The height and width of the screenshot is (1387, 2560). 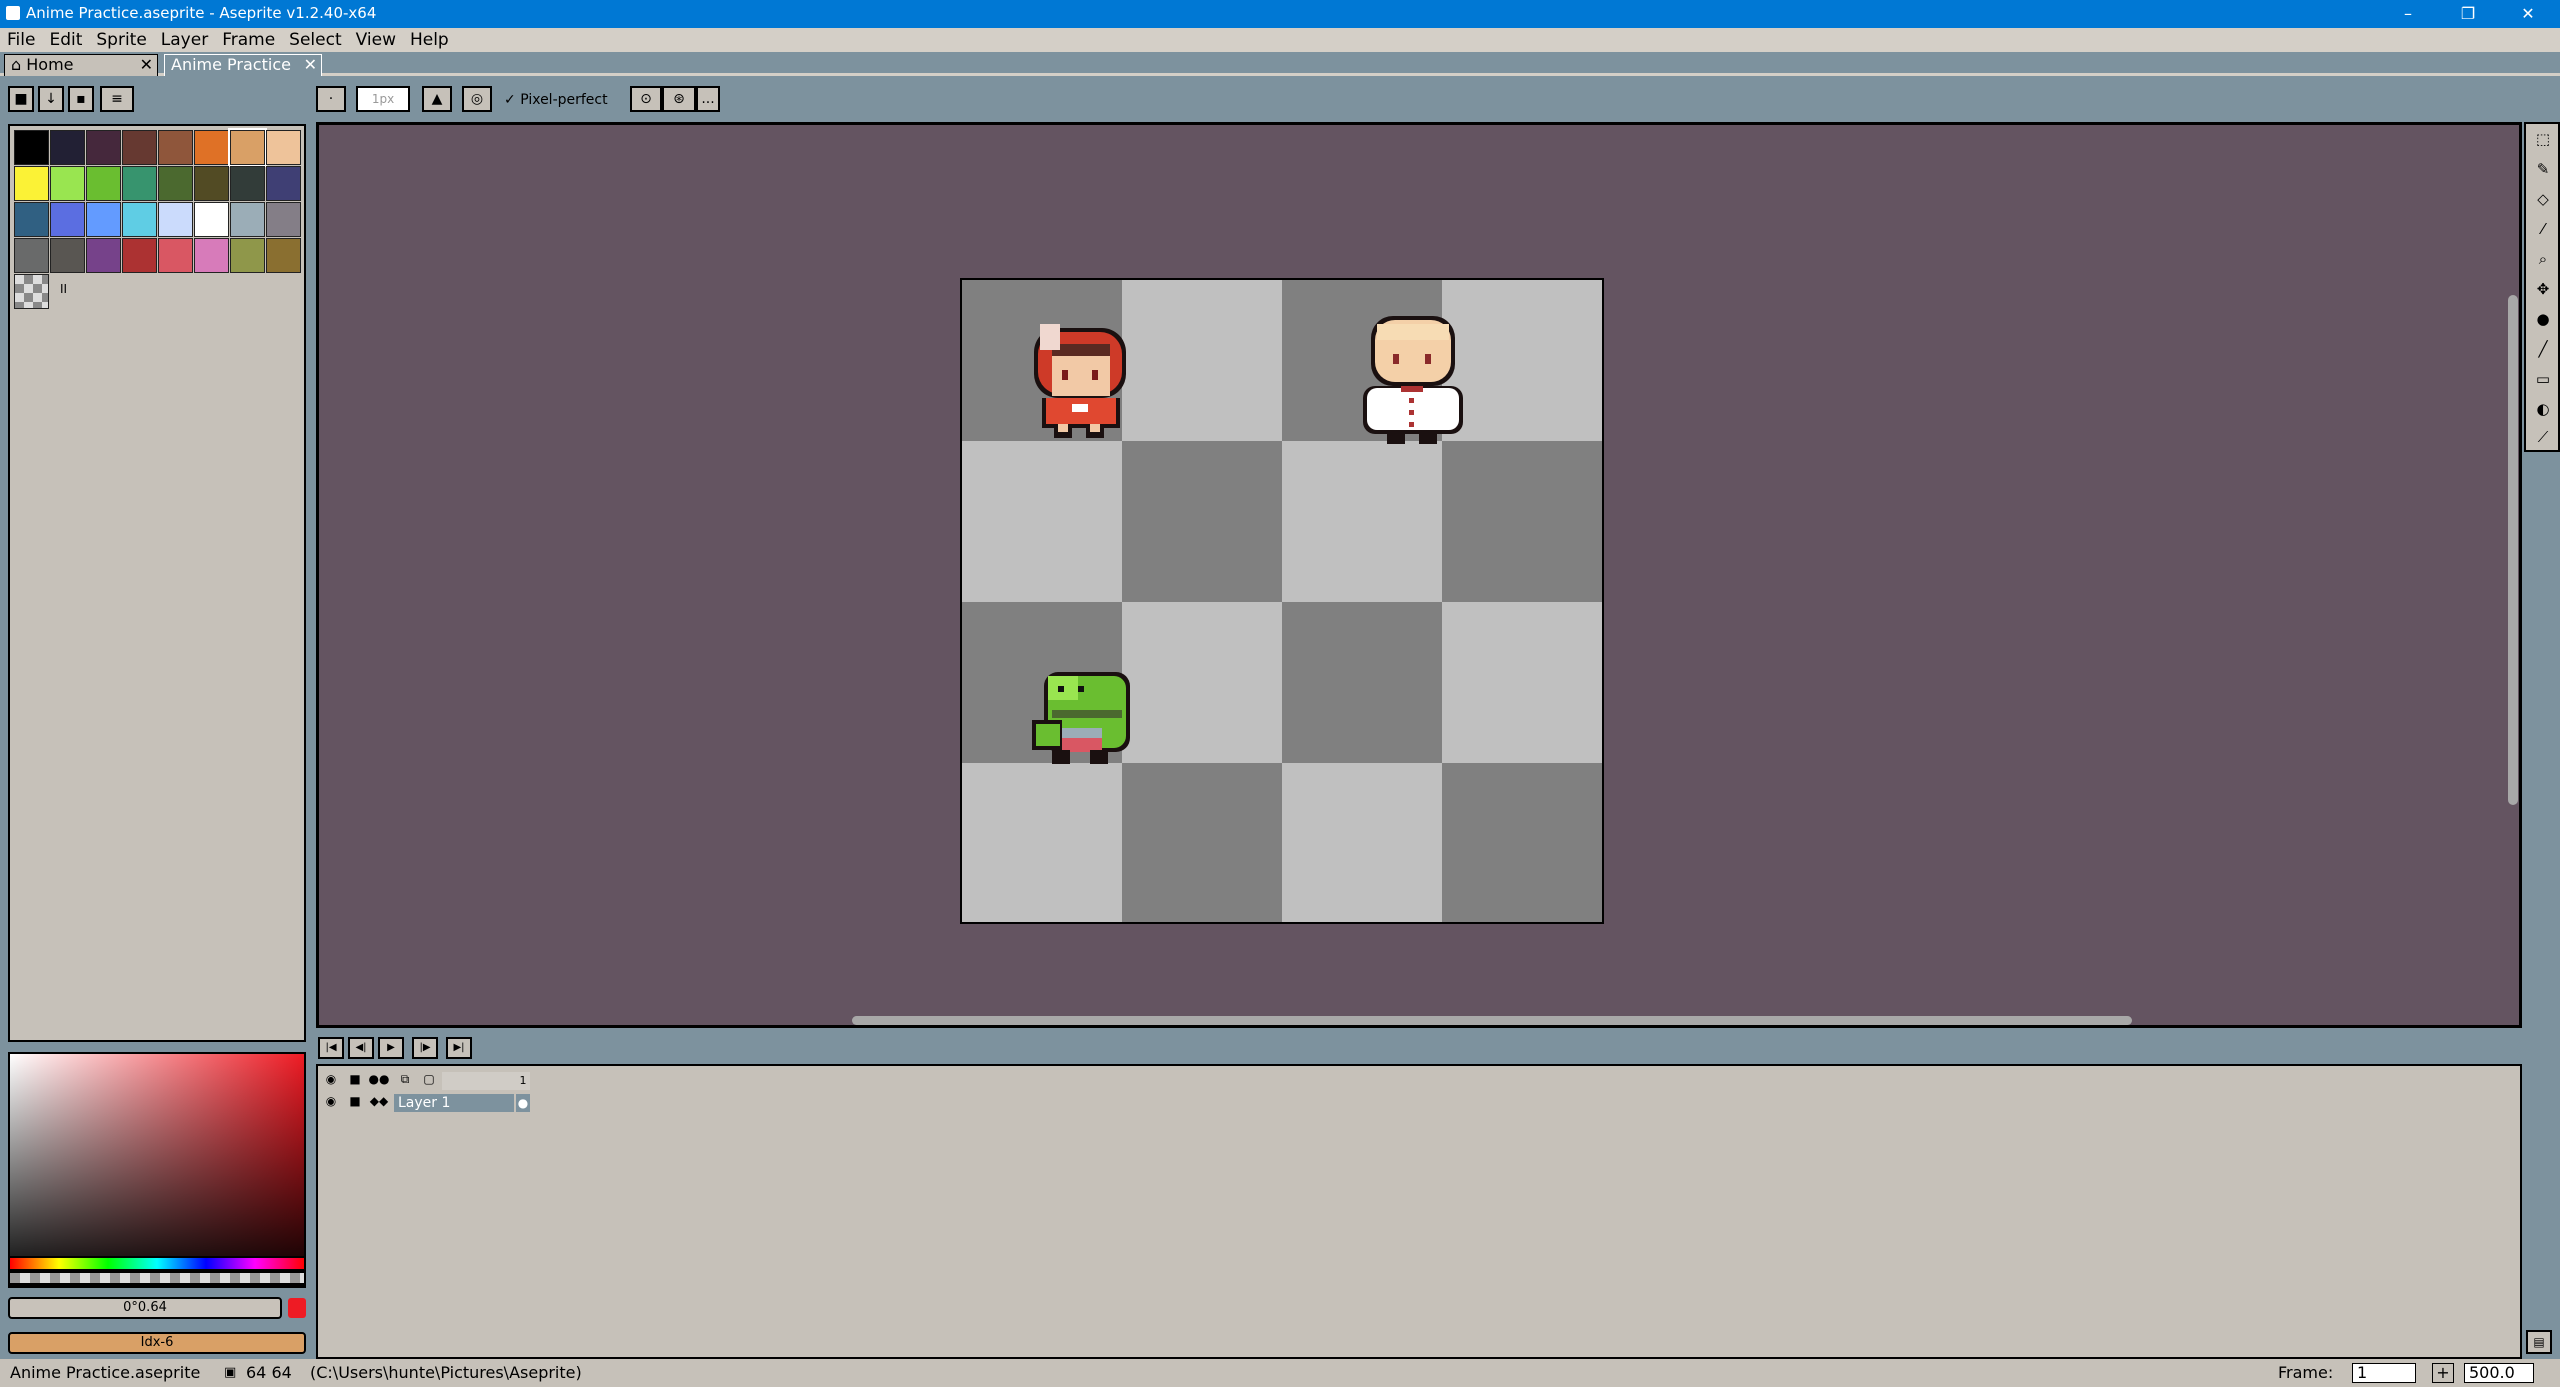 What do you see at coordinates (2543, 437) in the screenshot?
I see `ink-tool-icon: ⟋` at bounding box center [2543, 437].